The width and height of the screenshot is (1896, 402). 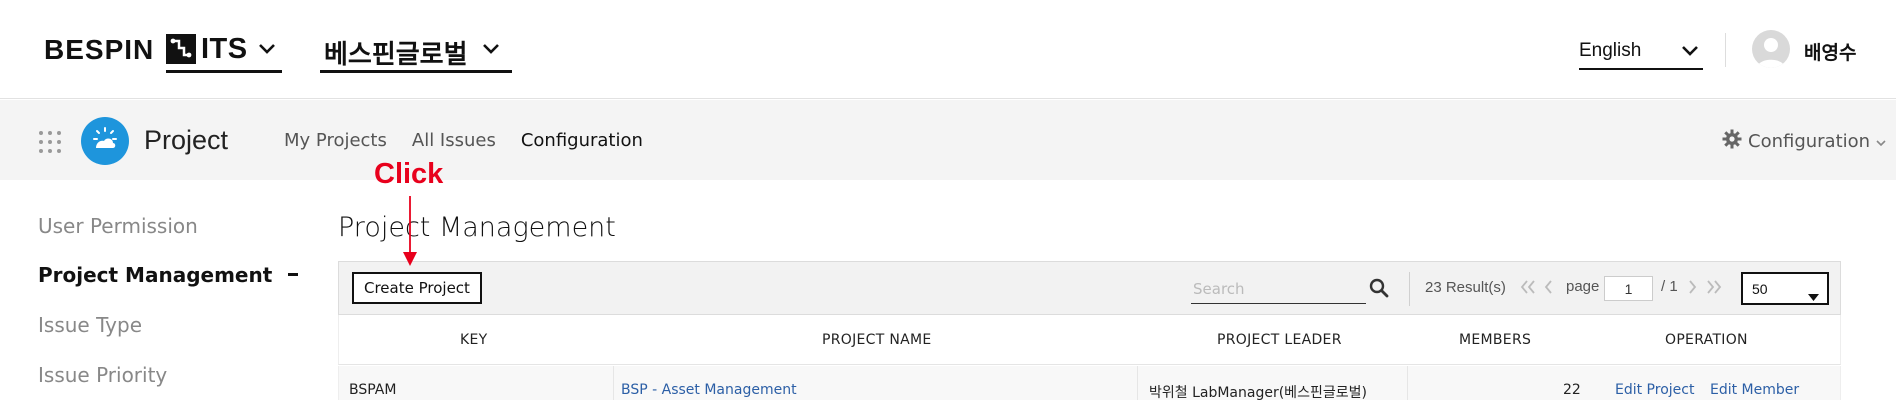 I want to click on page-label: page, so click(x=1583, y=286).